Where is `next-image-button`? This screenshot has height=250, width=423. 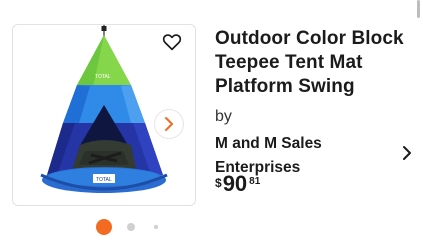
next-image-button is located at coordinates (169, 124).